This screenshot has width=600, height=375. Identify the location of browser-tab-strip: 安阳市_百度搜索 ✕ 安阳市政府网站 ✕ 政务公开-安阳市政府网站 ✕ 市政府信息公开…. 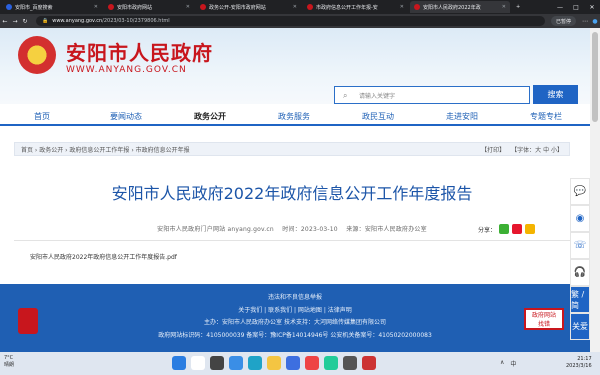
(300, 7).